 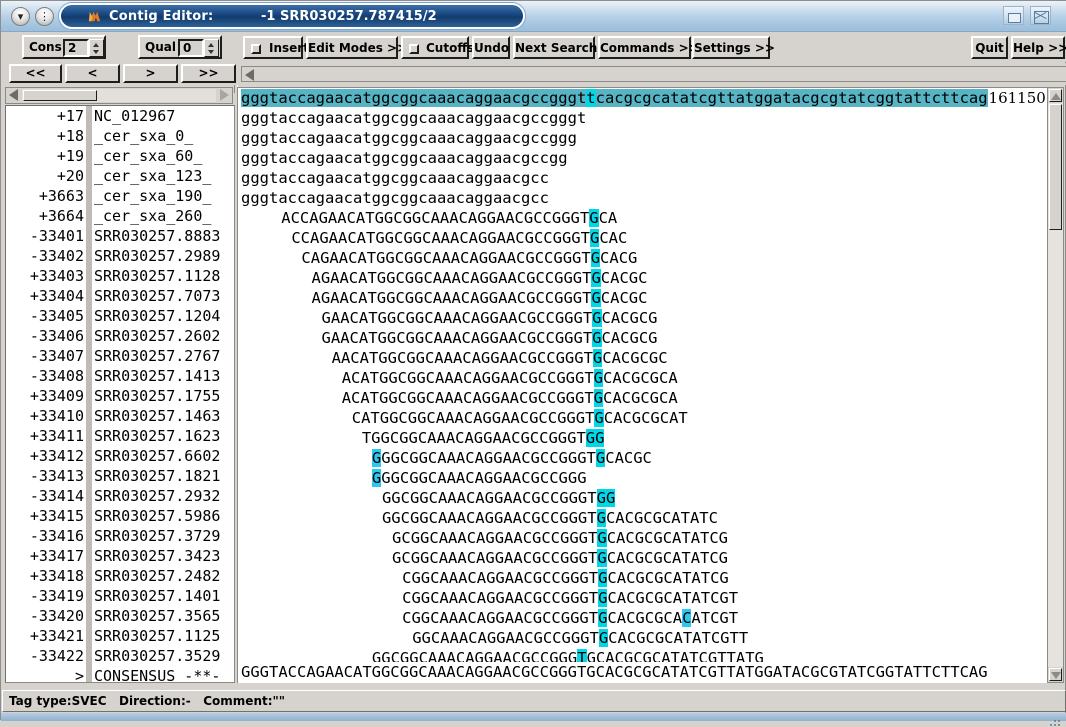 What do you see at coordinates (120, 636) in the screenshot?
I see `reading-name-row: +33421 SRR030257.1125` at bounding box center [120, 636].